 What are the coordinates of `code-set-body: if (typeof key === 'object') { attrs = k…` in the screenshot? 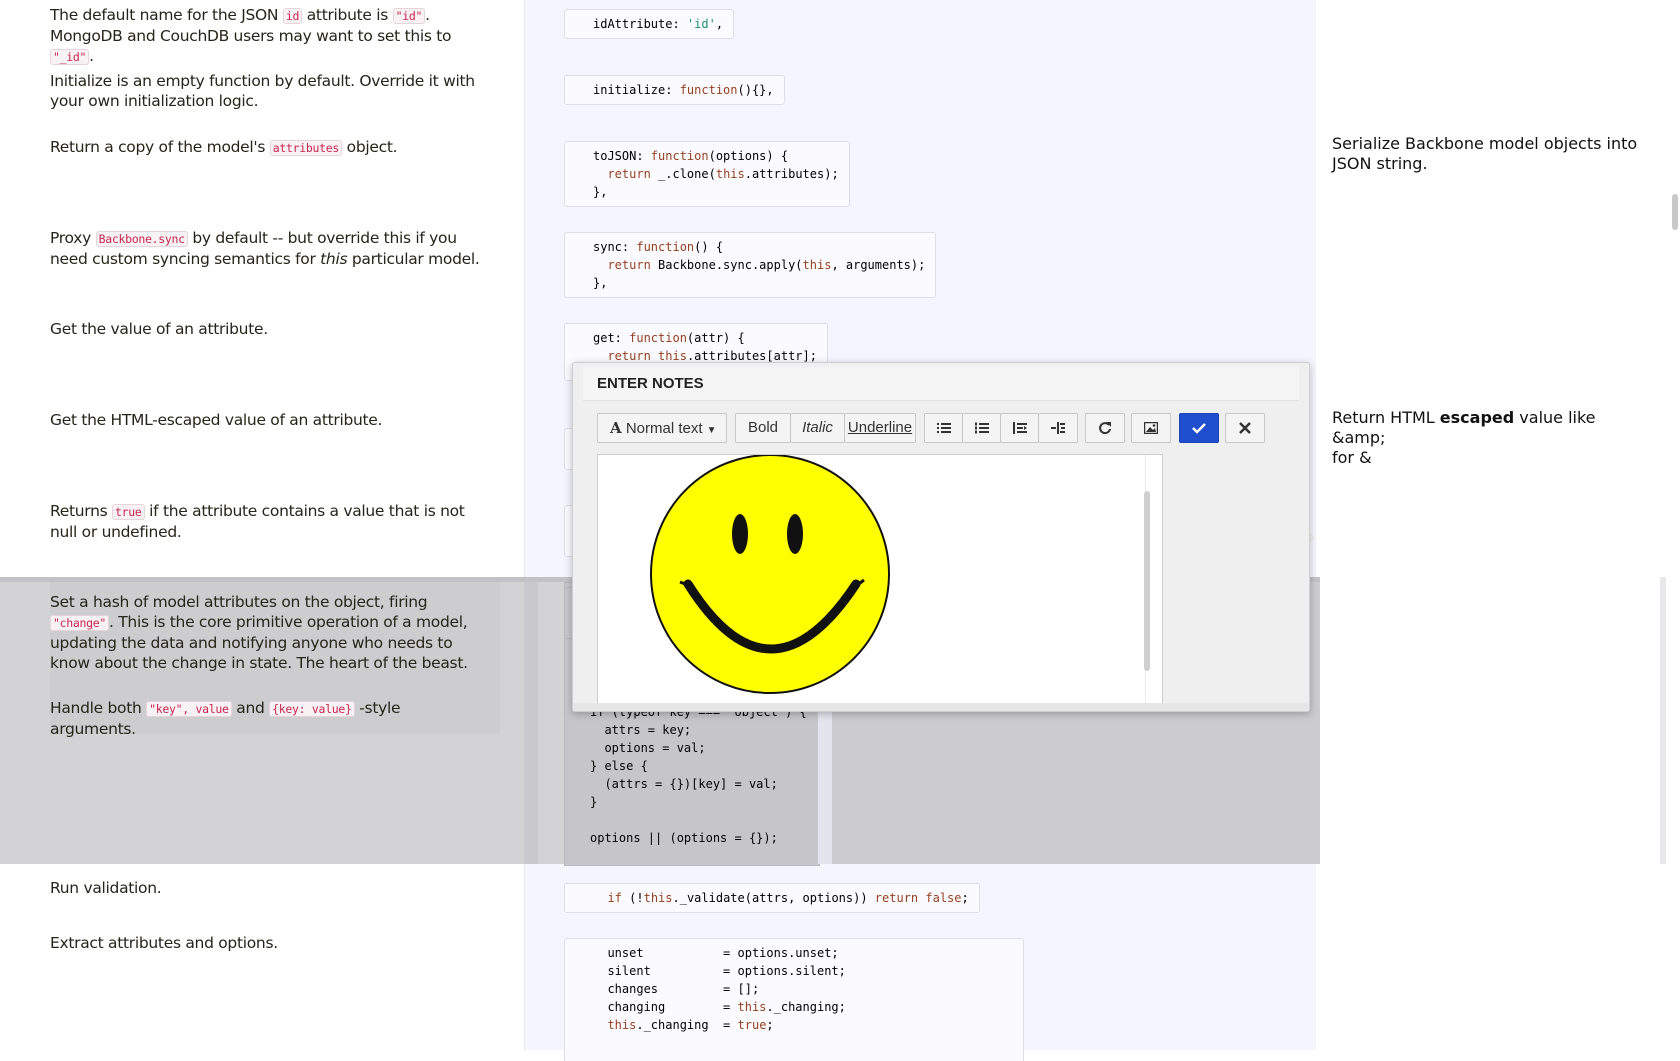 It's located at (698, 775).